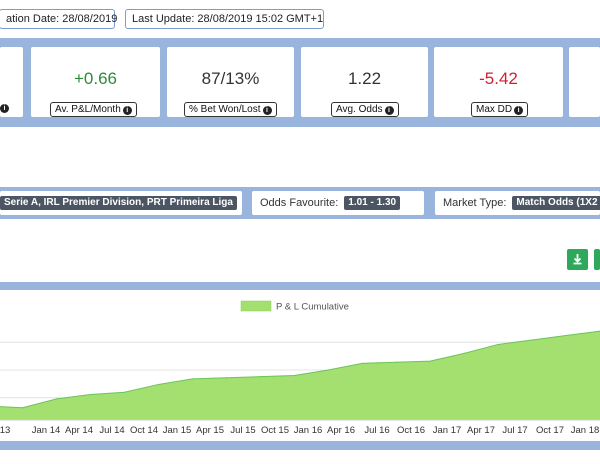 The image size is (600, 464). I want to click on last-update: Last Update: 28/08/2019 15:02 GMT+1, so click(224, 19).